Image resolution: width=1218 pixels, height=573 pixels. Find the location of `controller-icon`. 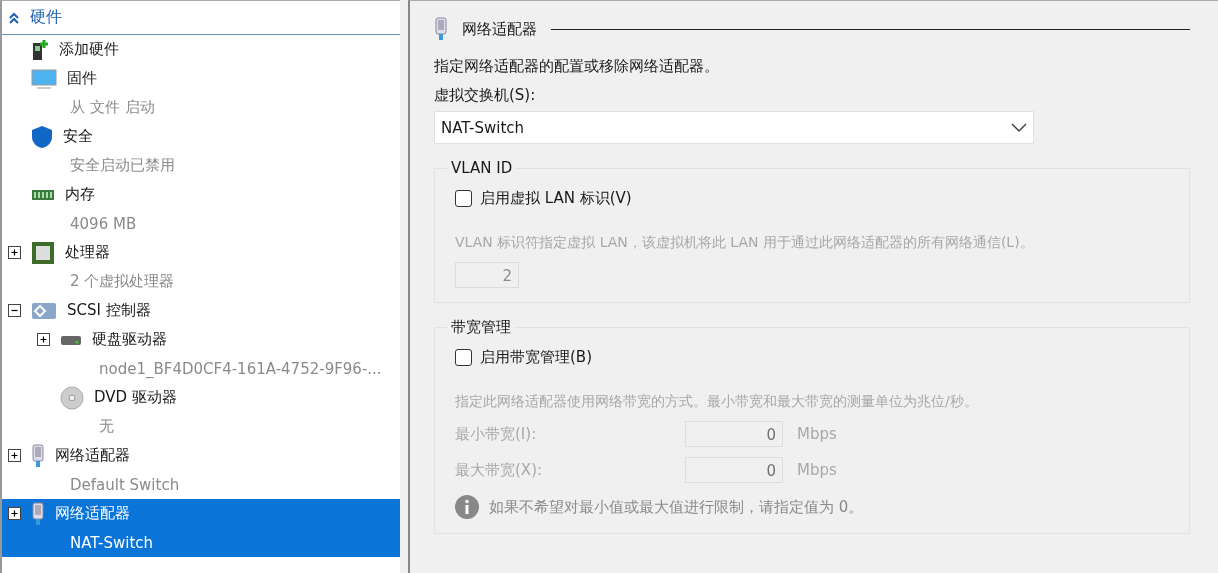

controller-icon is located at coordinates (44, 310).